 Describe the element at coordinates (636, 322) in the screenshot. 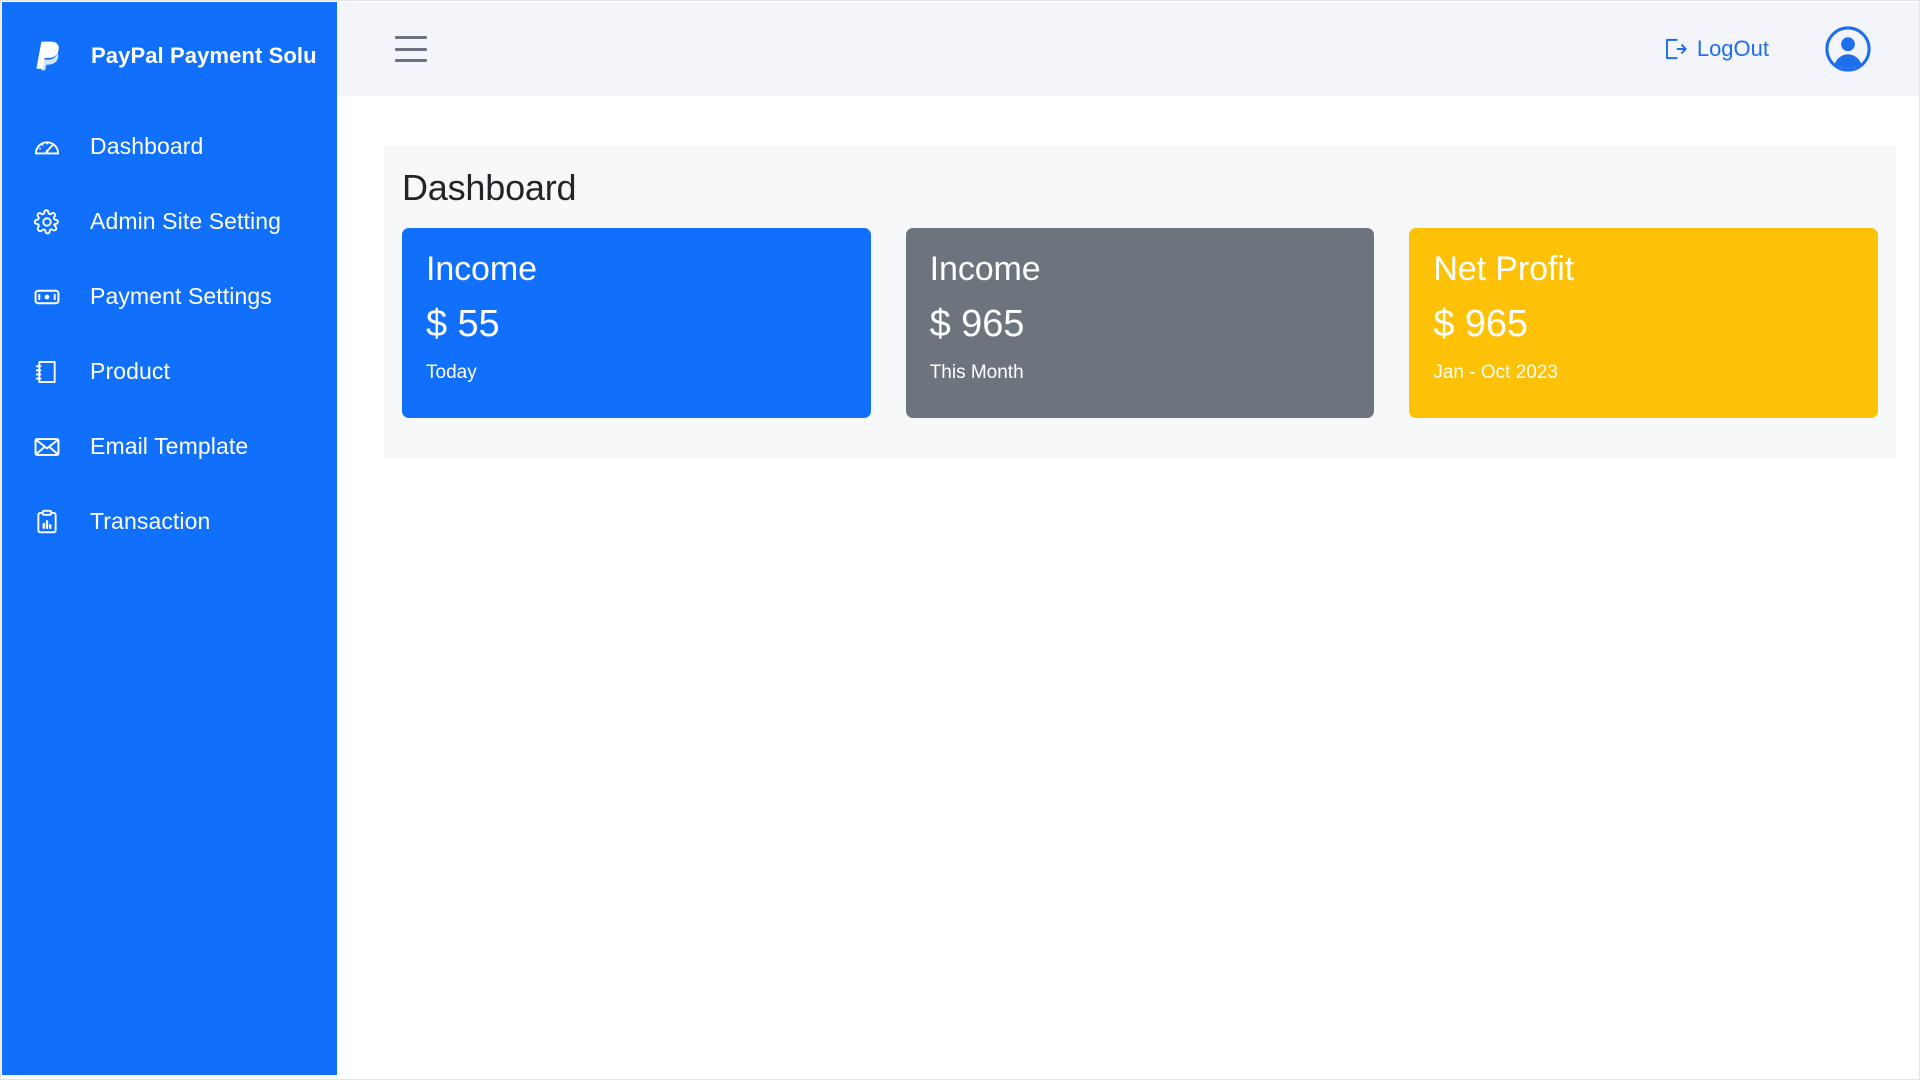

I see `stat-card-income-today: Income $ 55 Today` at that location.